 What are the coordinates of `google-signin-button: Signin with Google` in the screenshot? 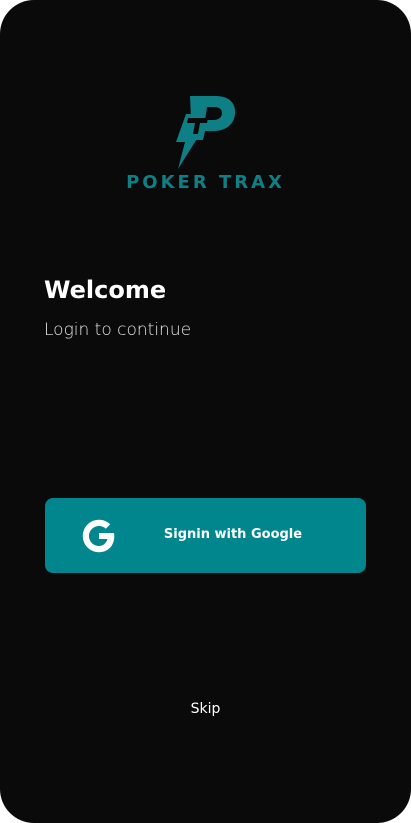 It's located at (205, 535).